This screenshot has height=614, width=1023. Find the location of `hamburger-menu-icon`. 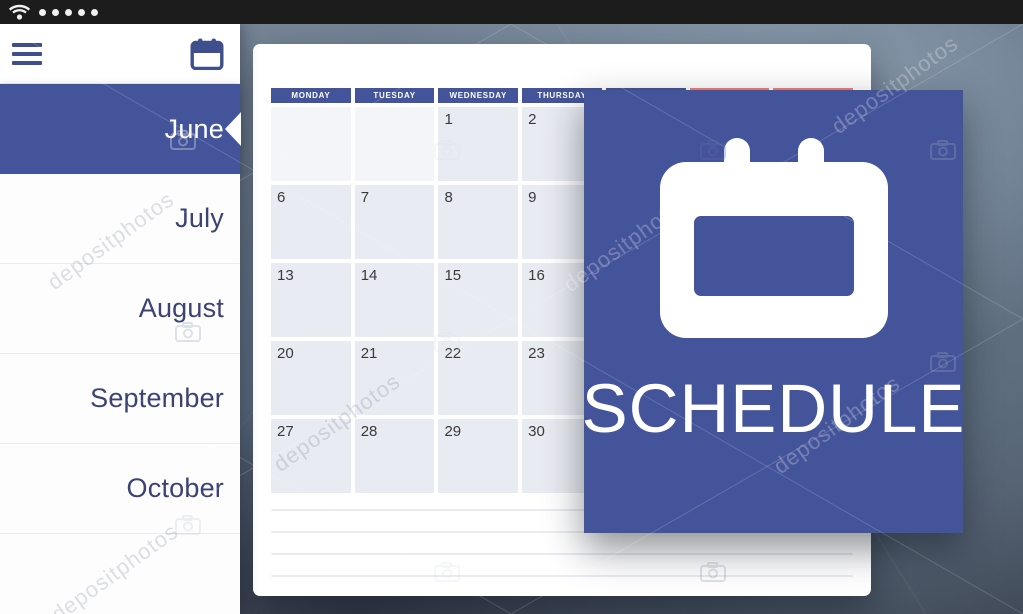

hamburger-menu-icon is located at coordinates (27, 53).